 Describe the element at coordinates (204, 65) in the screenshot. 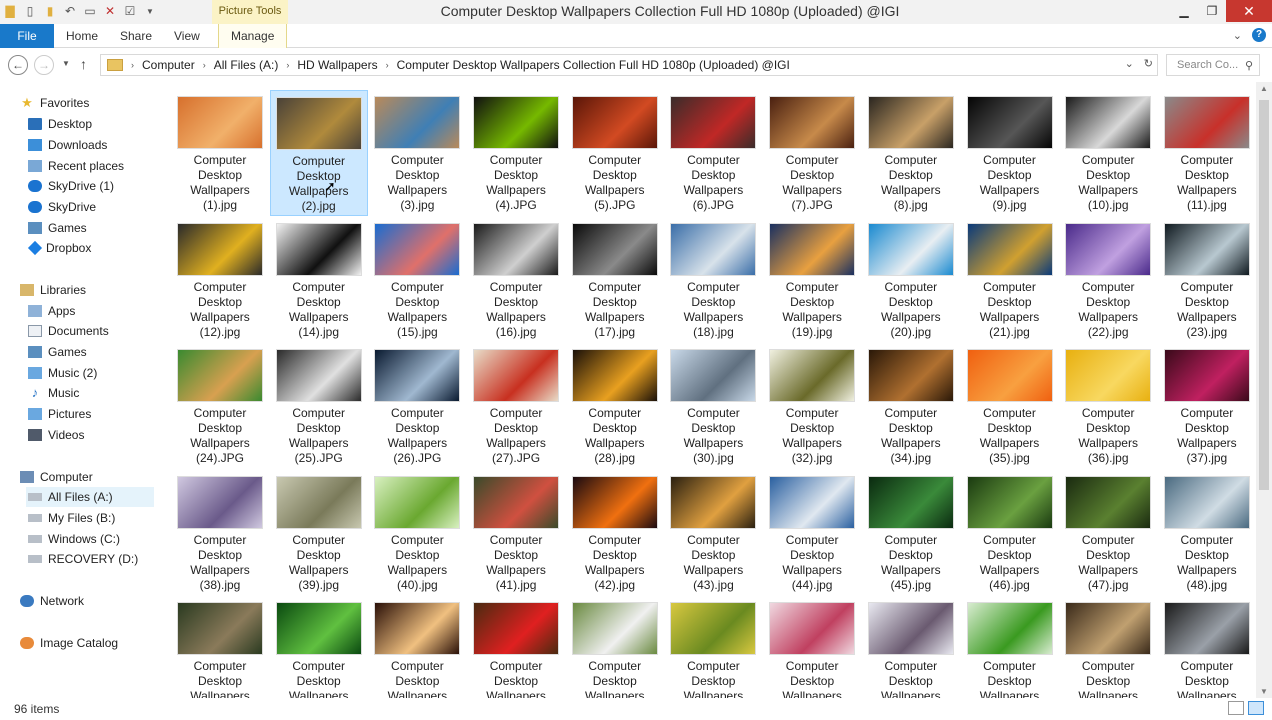

I see `chevron-right-icon: ›` at that location.